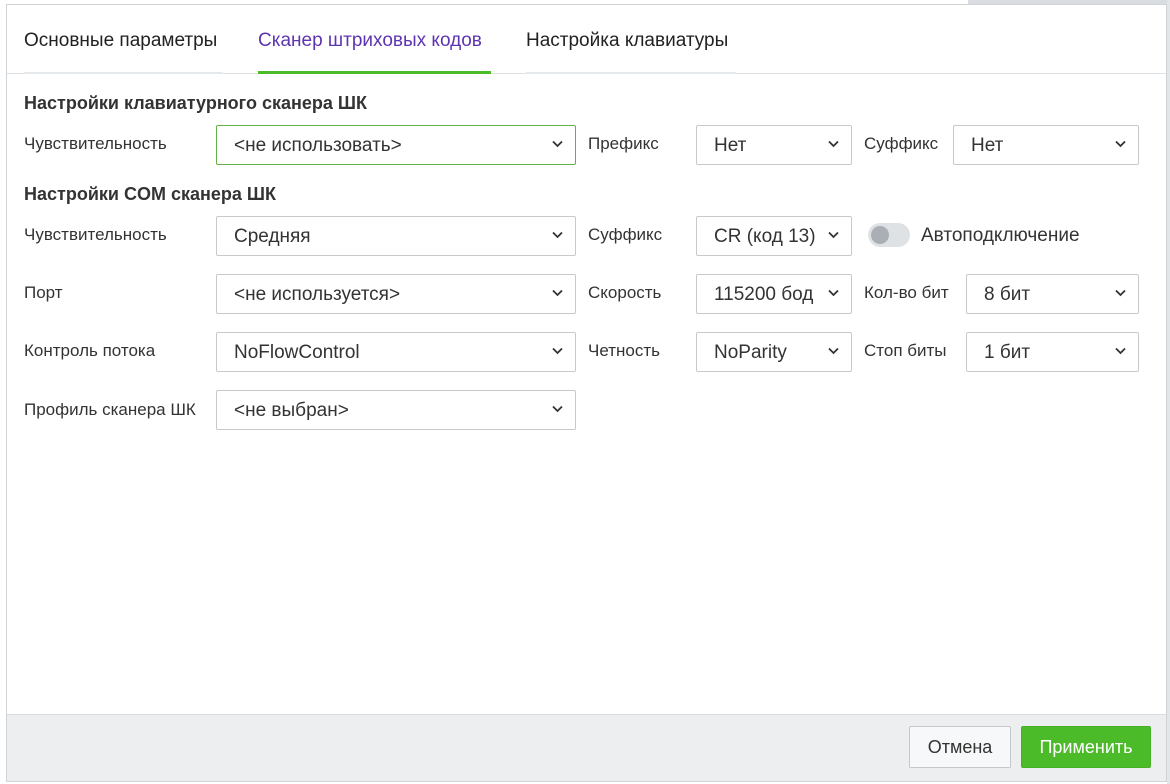 The height and width of the screenshot is (784, 1170). Describe the element at coordinates (1046, 145) in the screenshot. I see `kb-suffix-select: Нет` at that location.